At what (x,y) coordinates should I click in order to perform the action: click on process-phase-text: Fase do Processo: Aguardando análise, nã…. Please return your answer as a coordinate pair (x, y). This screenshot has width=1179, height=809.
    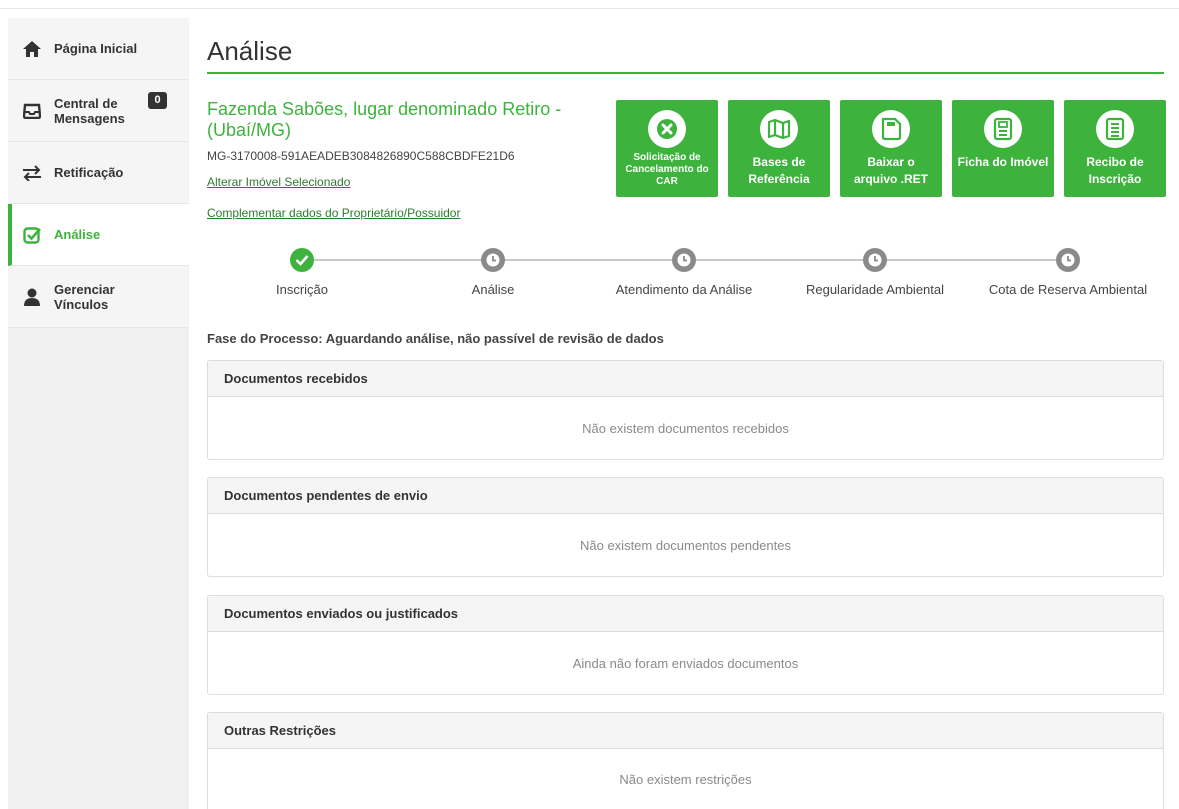
    Looking at the image, I should click on (435, 338).